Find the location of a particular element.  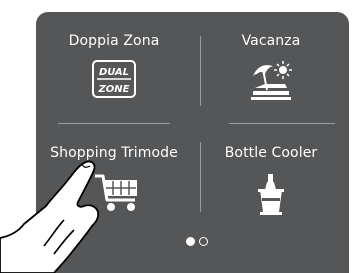

tile-label: Bottle Cooler is located at coordinates (271, 153).